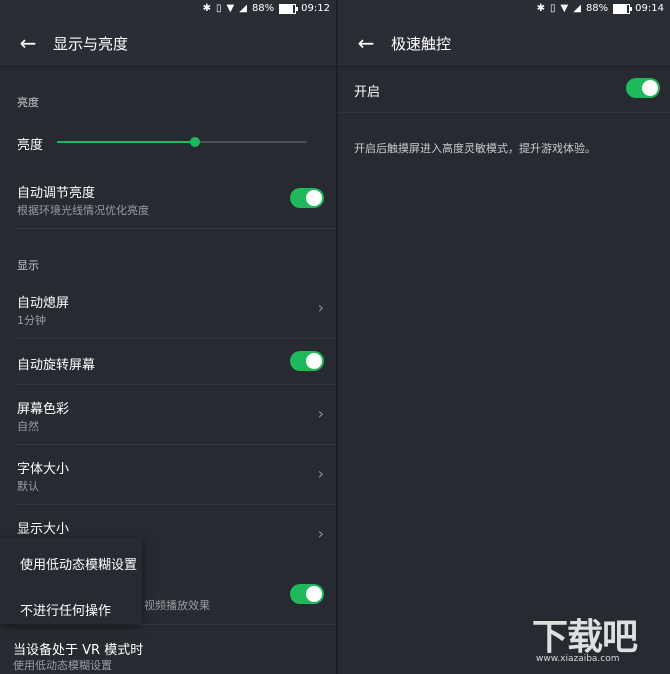 Image resolution: width=670 pixels, height=674 pixels. What do you see at coordinates (475, 148) in the screenshot?
I see `fast-touch-description: 开启后触摸屏进入高度灵敏模式，提升游戏体验。` at bounding box center [475, 148].